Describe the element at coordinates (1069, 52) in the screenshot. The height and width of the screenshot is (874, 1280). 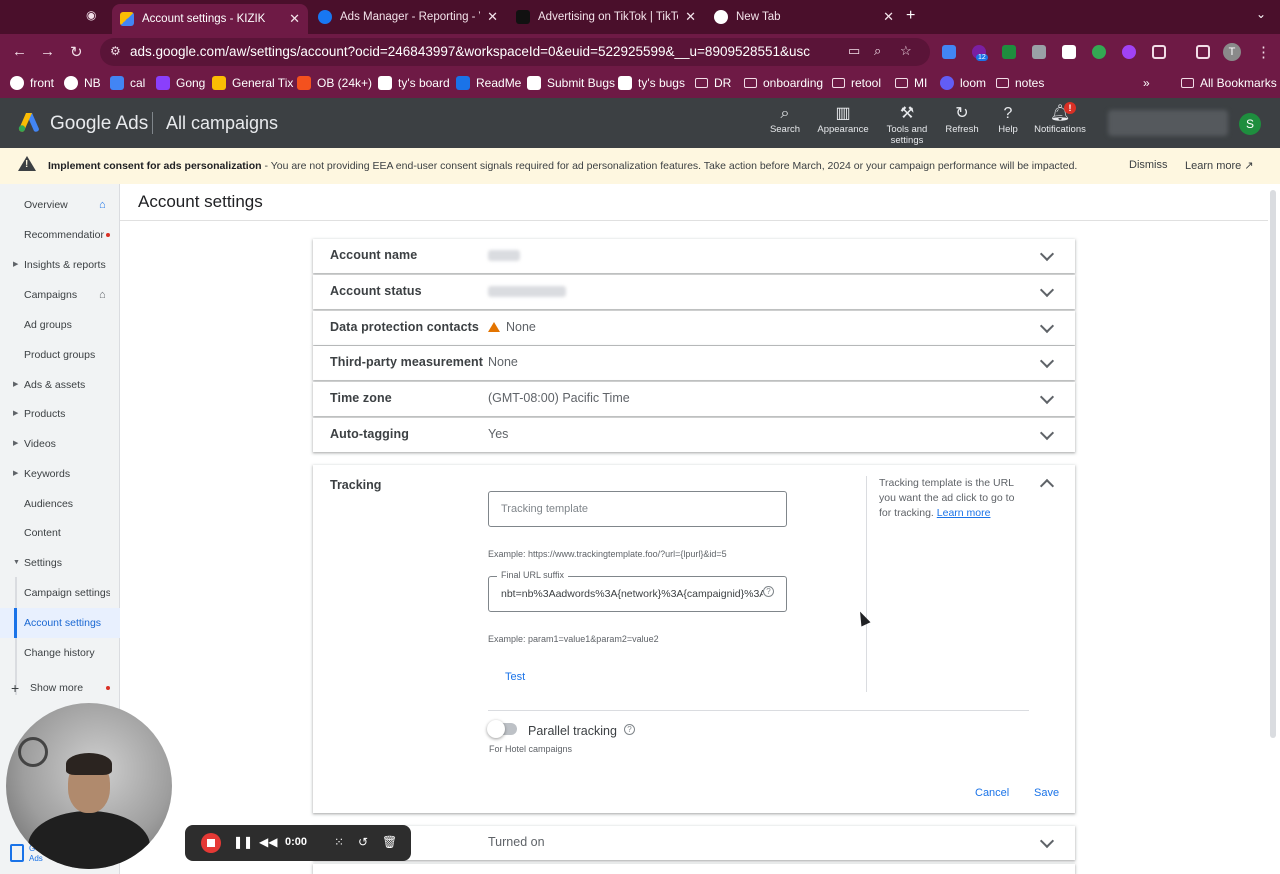
I see `checkmark-extension-icon` at that location.